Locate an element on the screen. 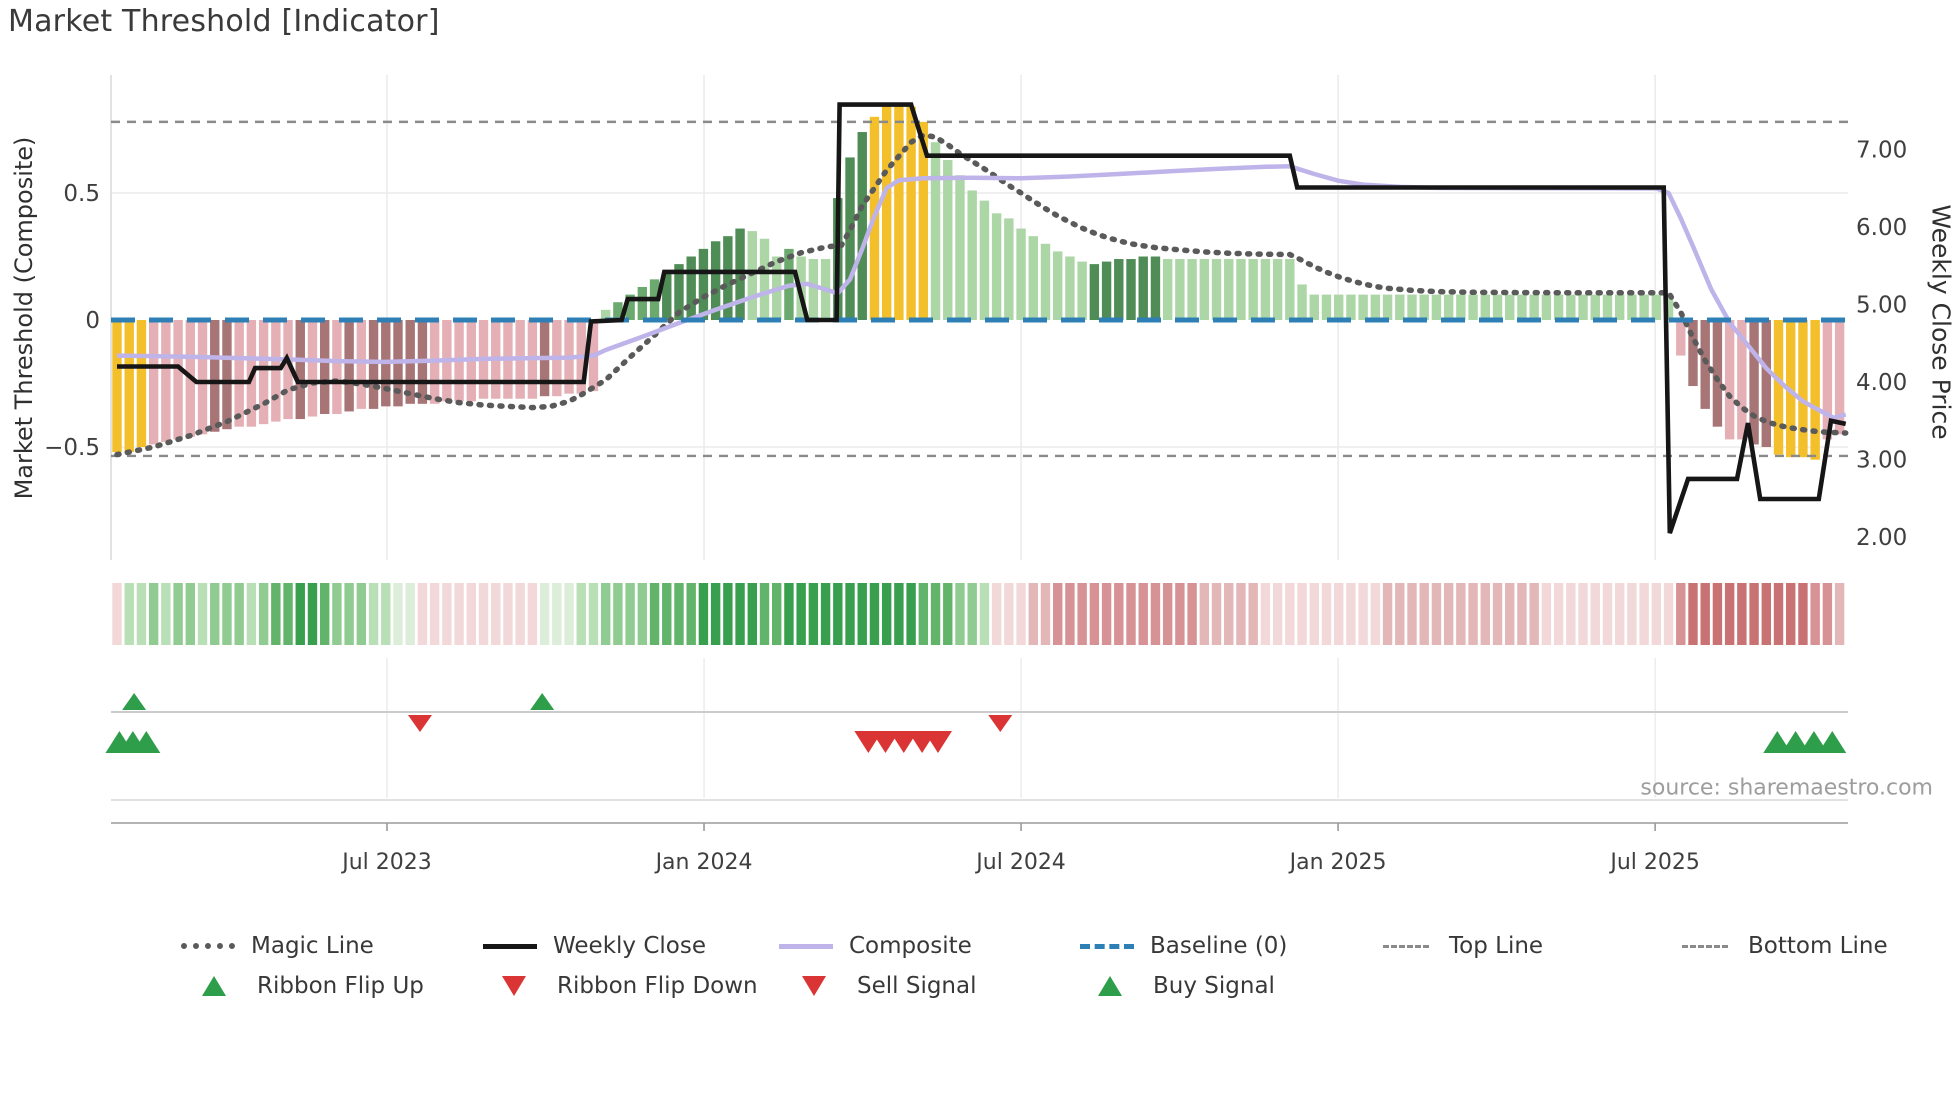 The height and width of the screenshot is (1102, 1960). solid-lavender-icon is located at coordinates (806, 946).